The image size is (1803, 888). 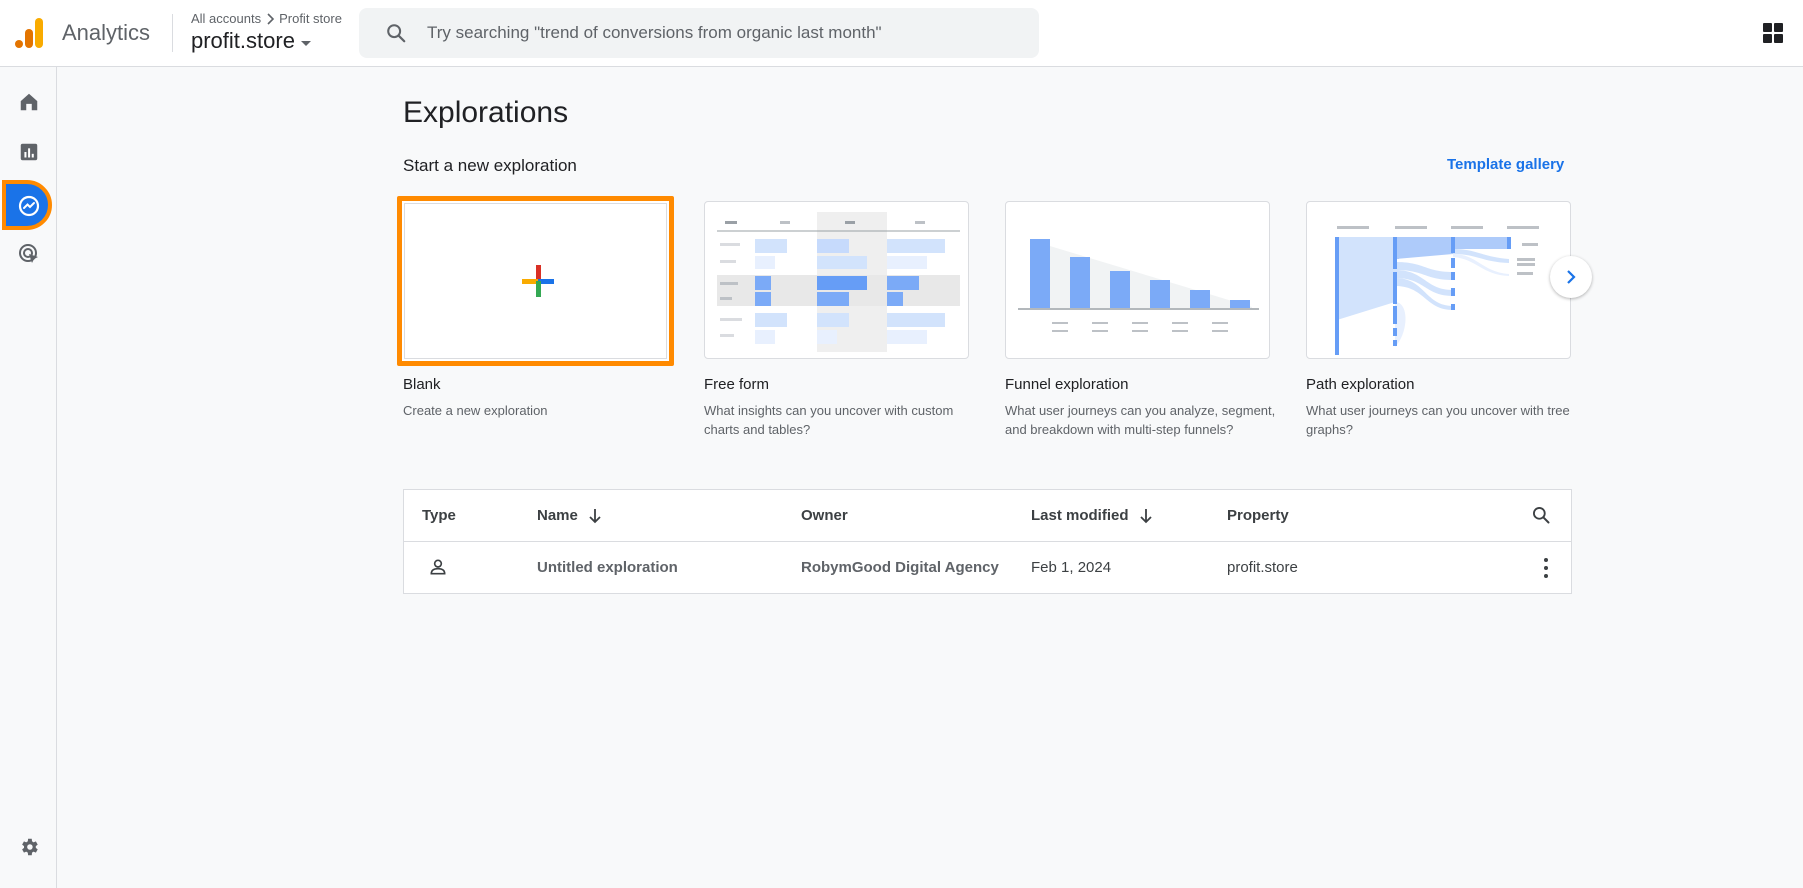 I want to click on free-form-card, so click(x=836, y=280).